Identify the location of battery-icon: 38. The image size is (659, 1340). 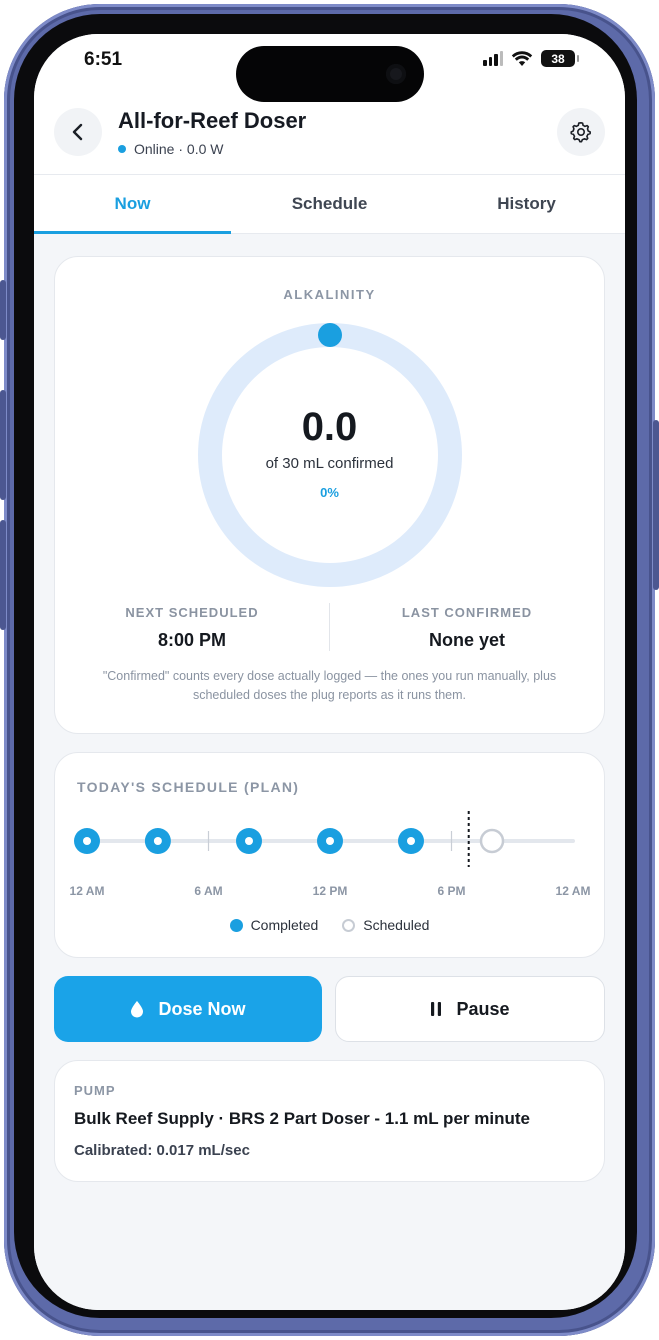
(560, 58).